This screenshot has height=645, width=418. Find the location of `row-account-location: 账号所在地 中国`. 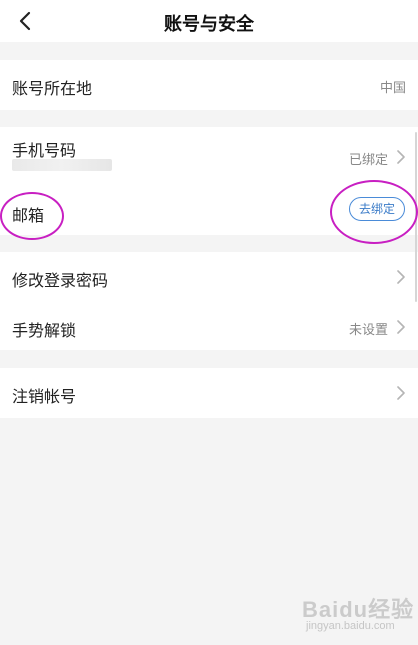

row-account-location: 账号所在地 中国 is located at coordinates (209, 85).